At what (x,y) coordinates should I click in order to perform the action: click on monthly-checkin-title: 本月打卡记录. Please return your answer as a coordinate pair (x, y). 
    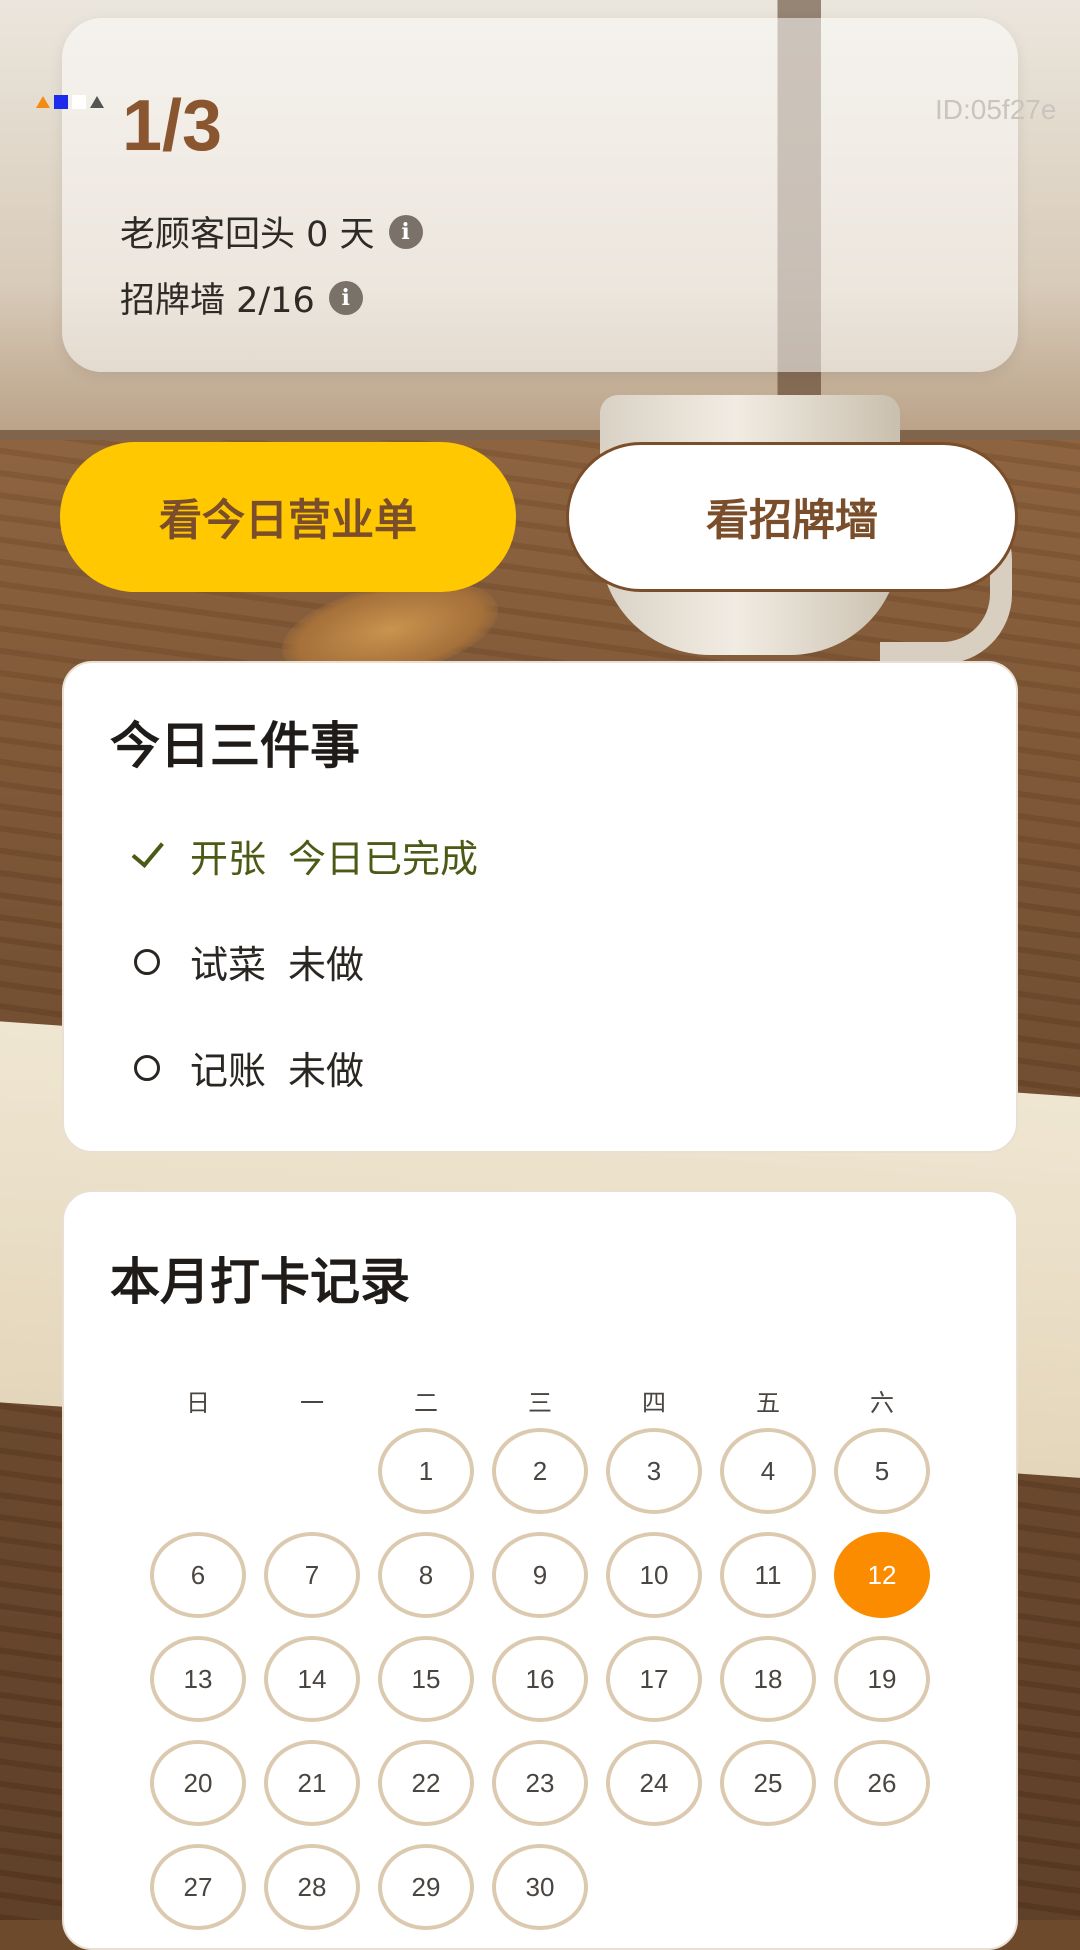
    Looking at the image, I should click on (260, 1282).